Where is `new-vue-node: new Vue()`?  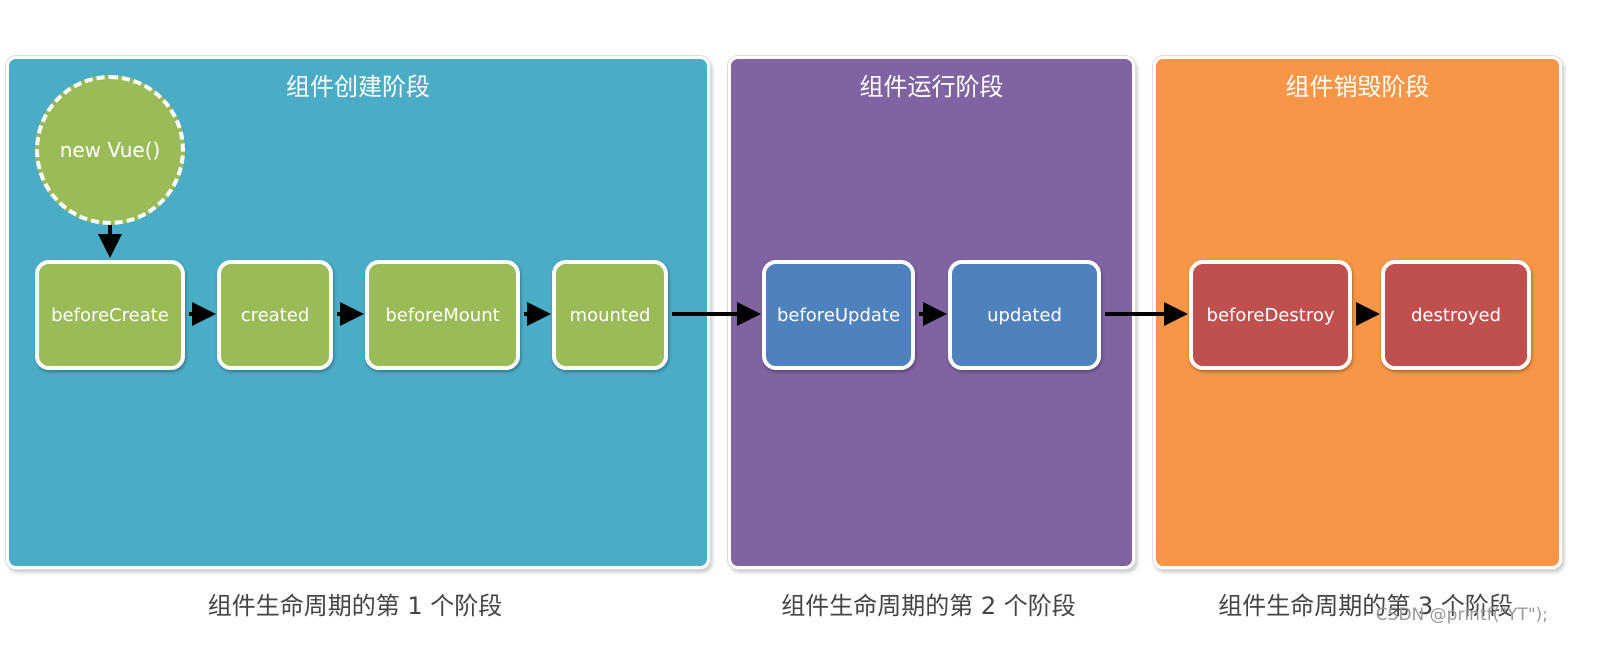
new-vue-node: new Vue() is located at coordinates (110, 150).